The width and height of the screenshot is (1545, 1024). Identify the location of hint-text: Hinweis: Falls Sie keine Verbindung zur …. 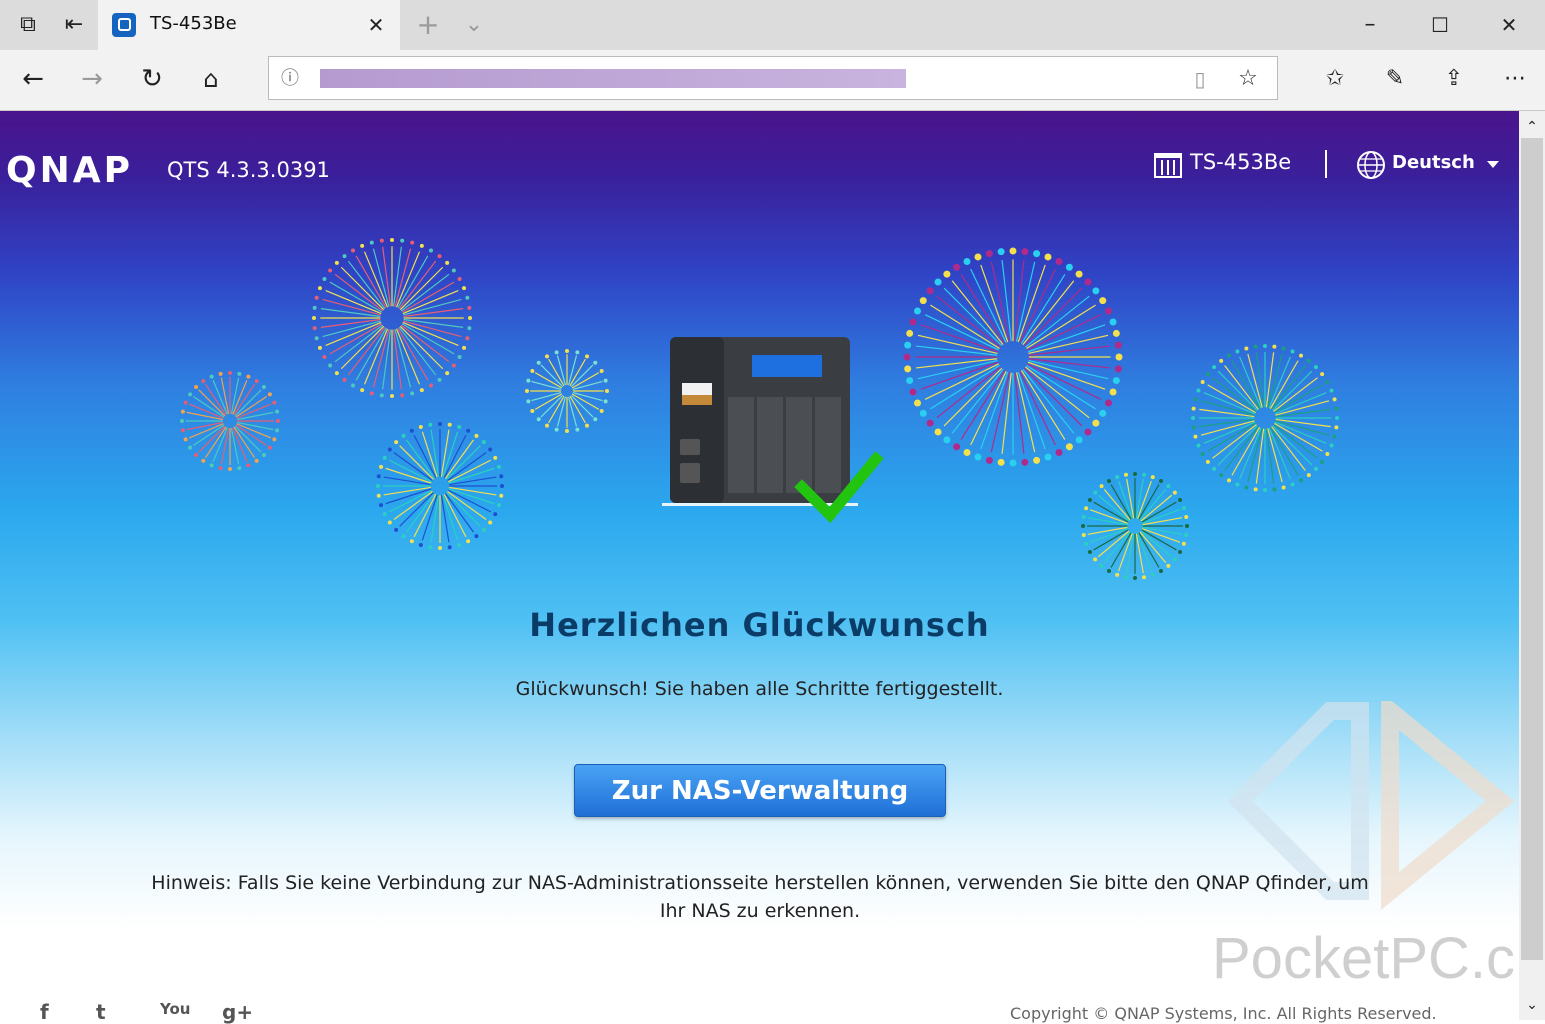
(760, 897).